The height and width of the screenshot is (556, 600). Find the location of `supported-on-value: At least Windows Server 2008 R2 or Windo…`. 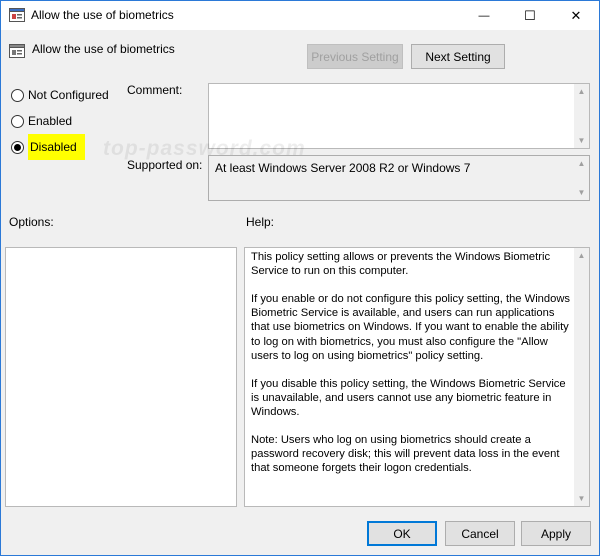

supported-on-value: At least Windows Server 2008 R2 or Windo… is located at coordinates (343, 168).